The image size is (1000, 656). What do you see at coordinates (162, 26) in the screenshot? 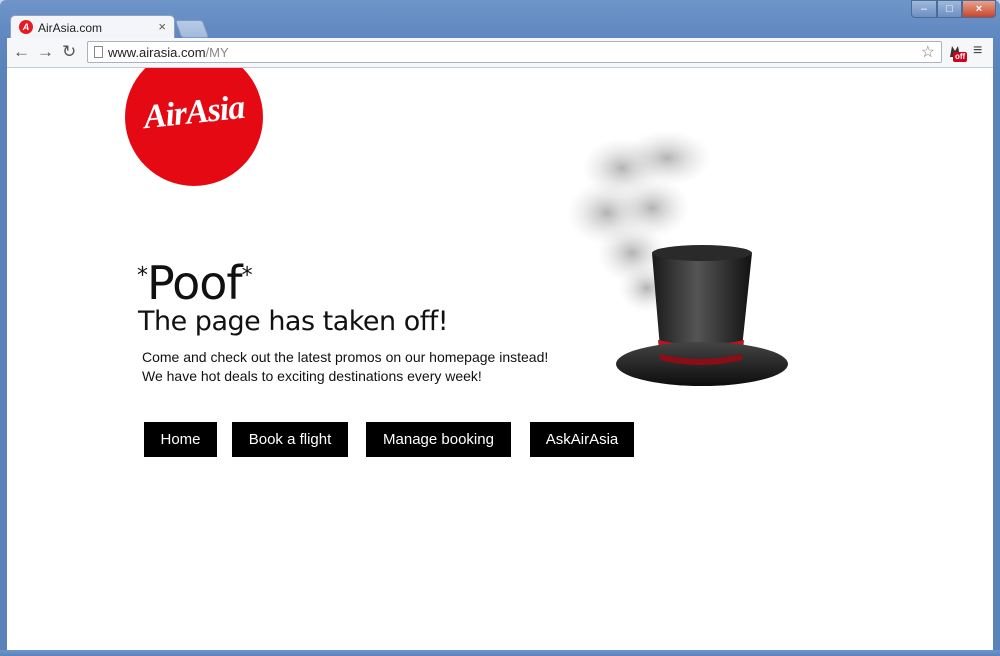
I see `tab-close-icon: ×` at bounding box center [162, 26].